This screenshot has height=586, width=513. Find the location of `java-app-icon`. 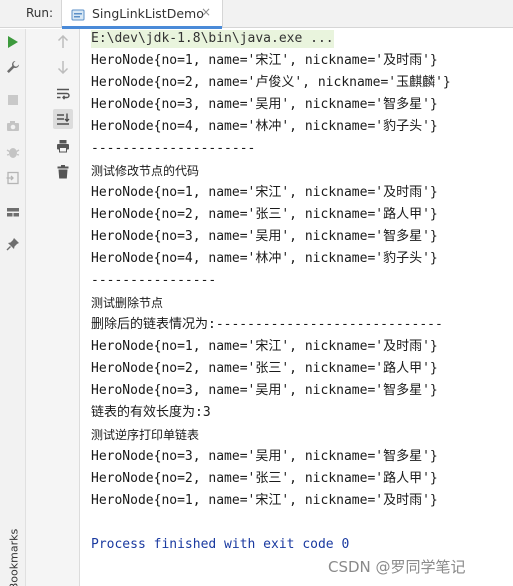

java-app-icon is located at coordinates (78, 14).